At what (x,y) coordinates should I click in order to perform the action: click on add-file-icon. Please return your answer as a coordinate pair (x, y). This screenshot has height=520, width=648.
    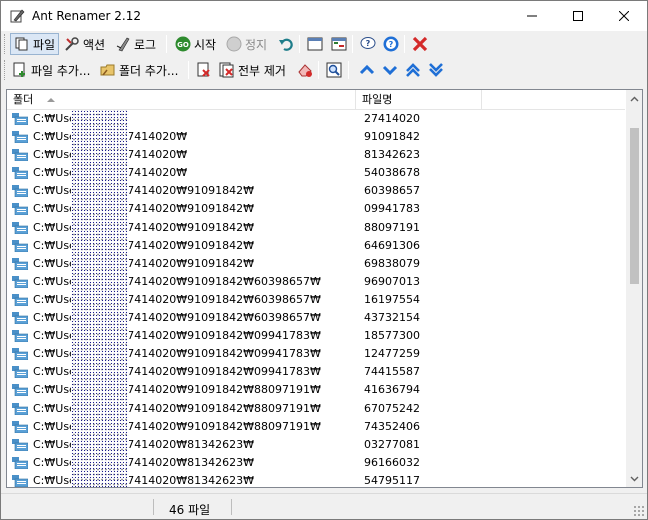
    Looking at the image, I should click on (19, 69).